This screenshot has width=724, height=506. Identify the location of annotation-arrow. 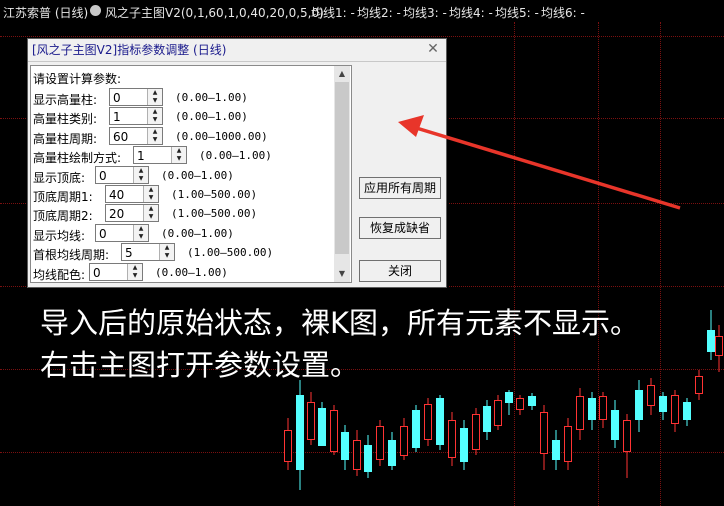
(539, 162).